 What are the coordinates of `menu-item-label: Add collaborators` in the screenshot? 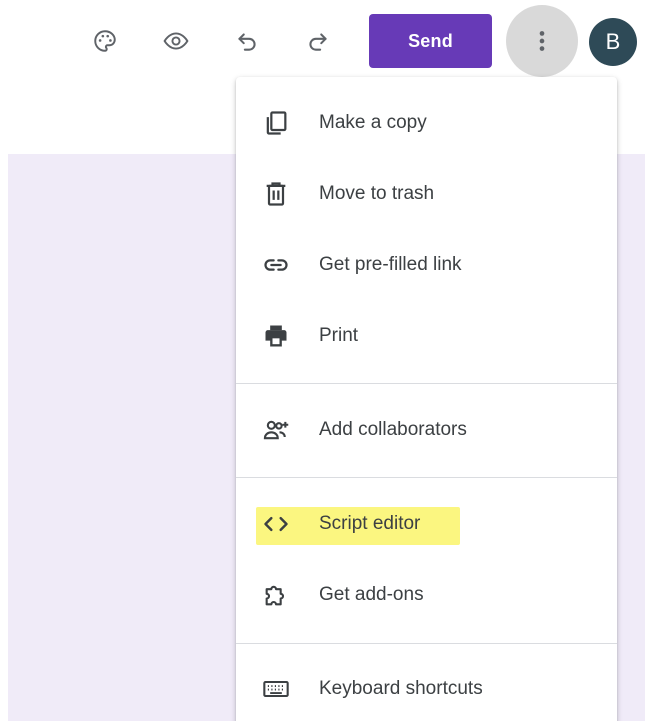 It's located at (393, 429).